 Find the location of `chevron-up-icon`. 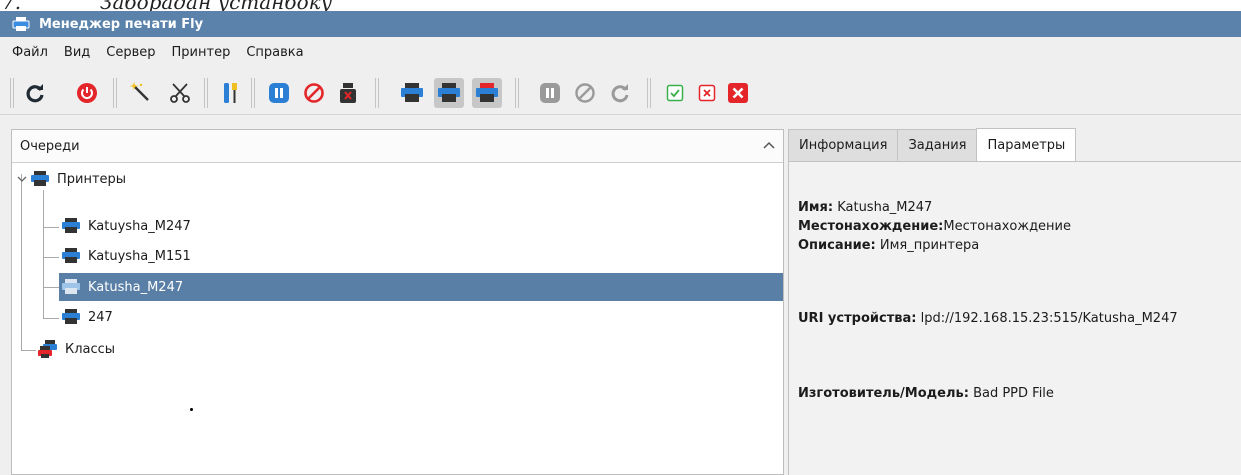

chevron-up-icon is located at coordinates (769, 145).